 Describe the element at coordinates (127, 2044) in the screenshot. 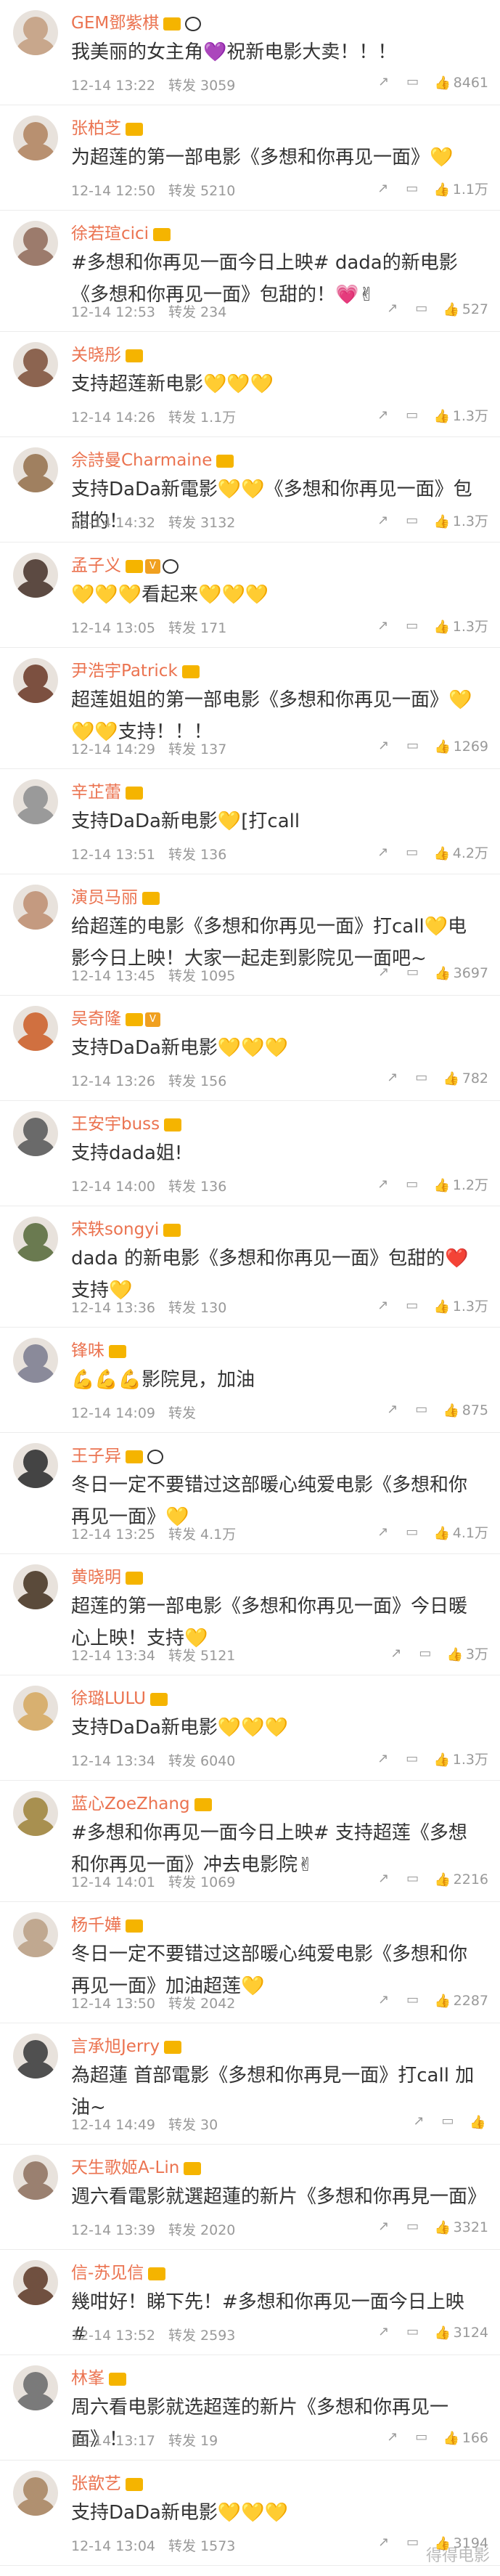

I see `username: 言承旭Jerry` at that location.